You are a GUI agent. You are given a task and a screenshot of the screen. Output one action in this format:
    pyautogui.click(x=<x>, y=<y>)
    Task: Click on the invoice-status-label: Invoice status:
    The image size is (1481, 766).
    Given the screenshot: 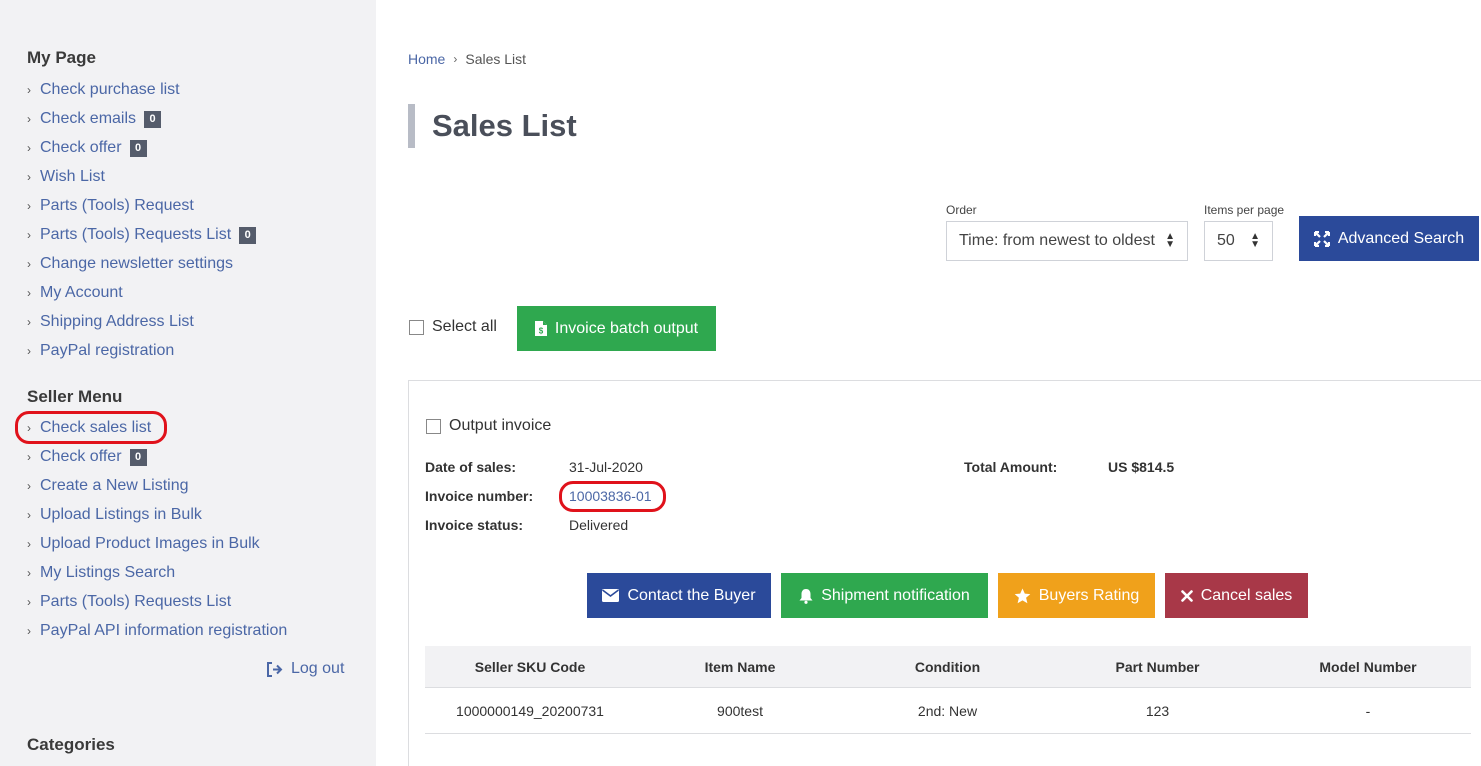 What is the action you would take?
    pyautogui.click(x=474, y=525)
    